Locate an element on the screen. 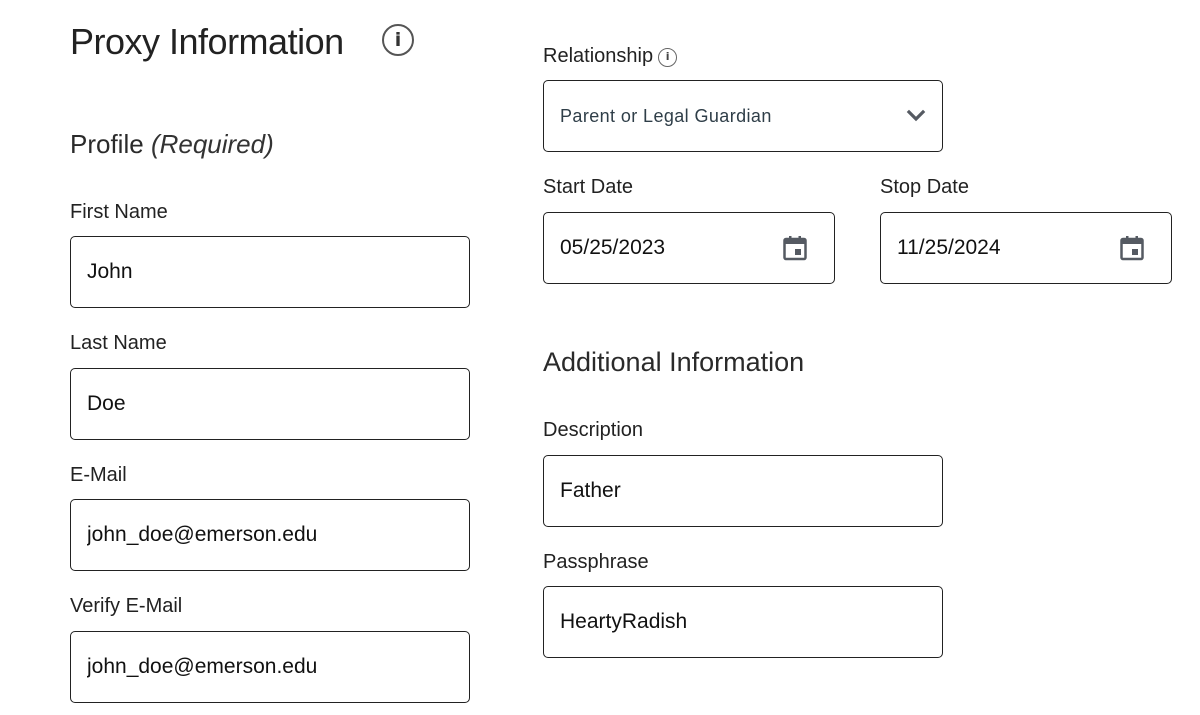  start-date-label: Start Date is located at coordinates (588, 187).